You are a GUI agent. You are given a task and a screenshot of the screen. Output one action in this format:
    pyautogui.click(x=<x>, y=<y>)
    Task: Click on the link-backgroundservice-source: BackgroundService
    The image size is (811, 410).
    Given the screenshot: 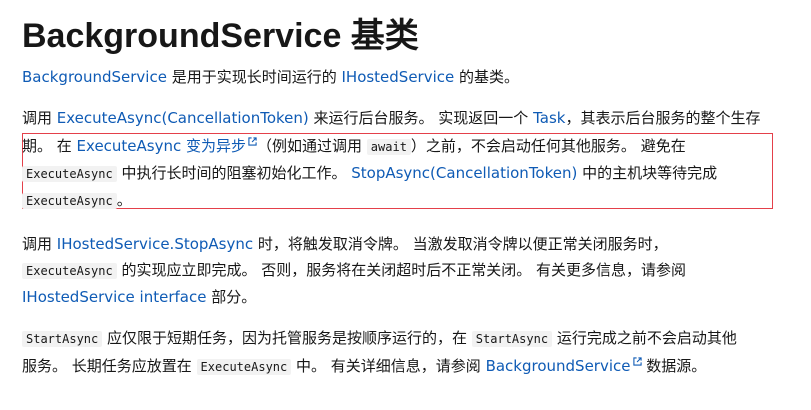 What is the action you would take?
    pyautogui.click(x=564, y=366)
    